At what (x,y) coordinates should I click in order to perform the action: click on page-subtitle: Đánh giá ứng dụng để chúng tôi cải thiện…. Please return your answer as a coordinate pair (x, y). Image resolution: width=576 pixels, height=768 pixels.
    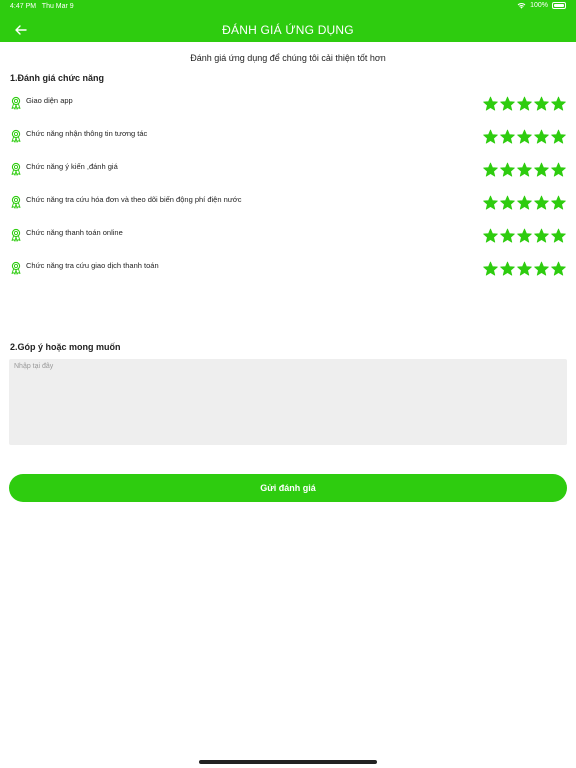
    Looking at the image, I should click on (288, 58).